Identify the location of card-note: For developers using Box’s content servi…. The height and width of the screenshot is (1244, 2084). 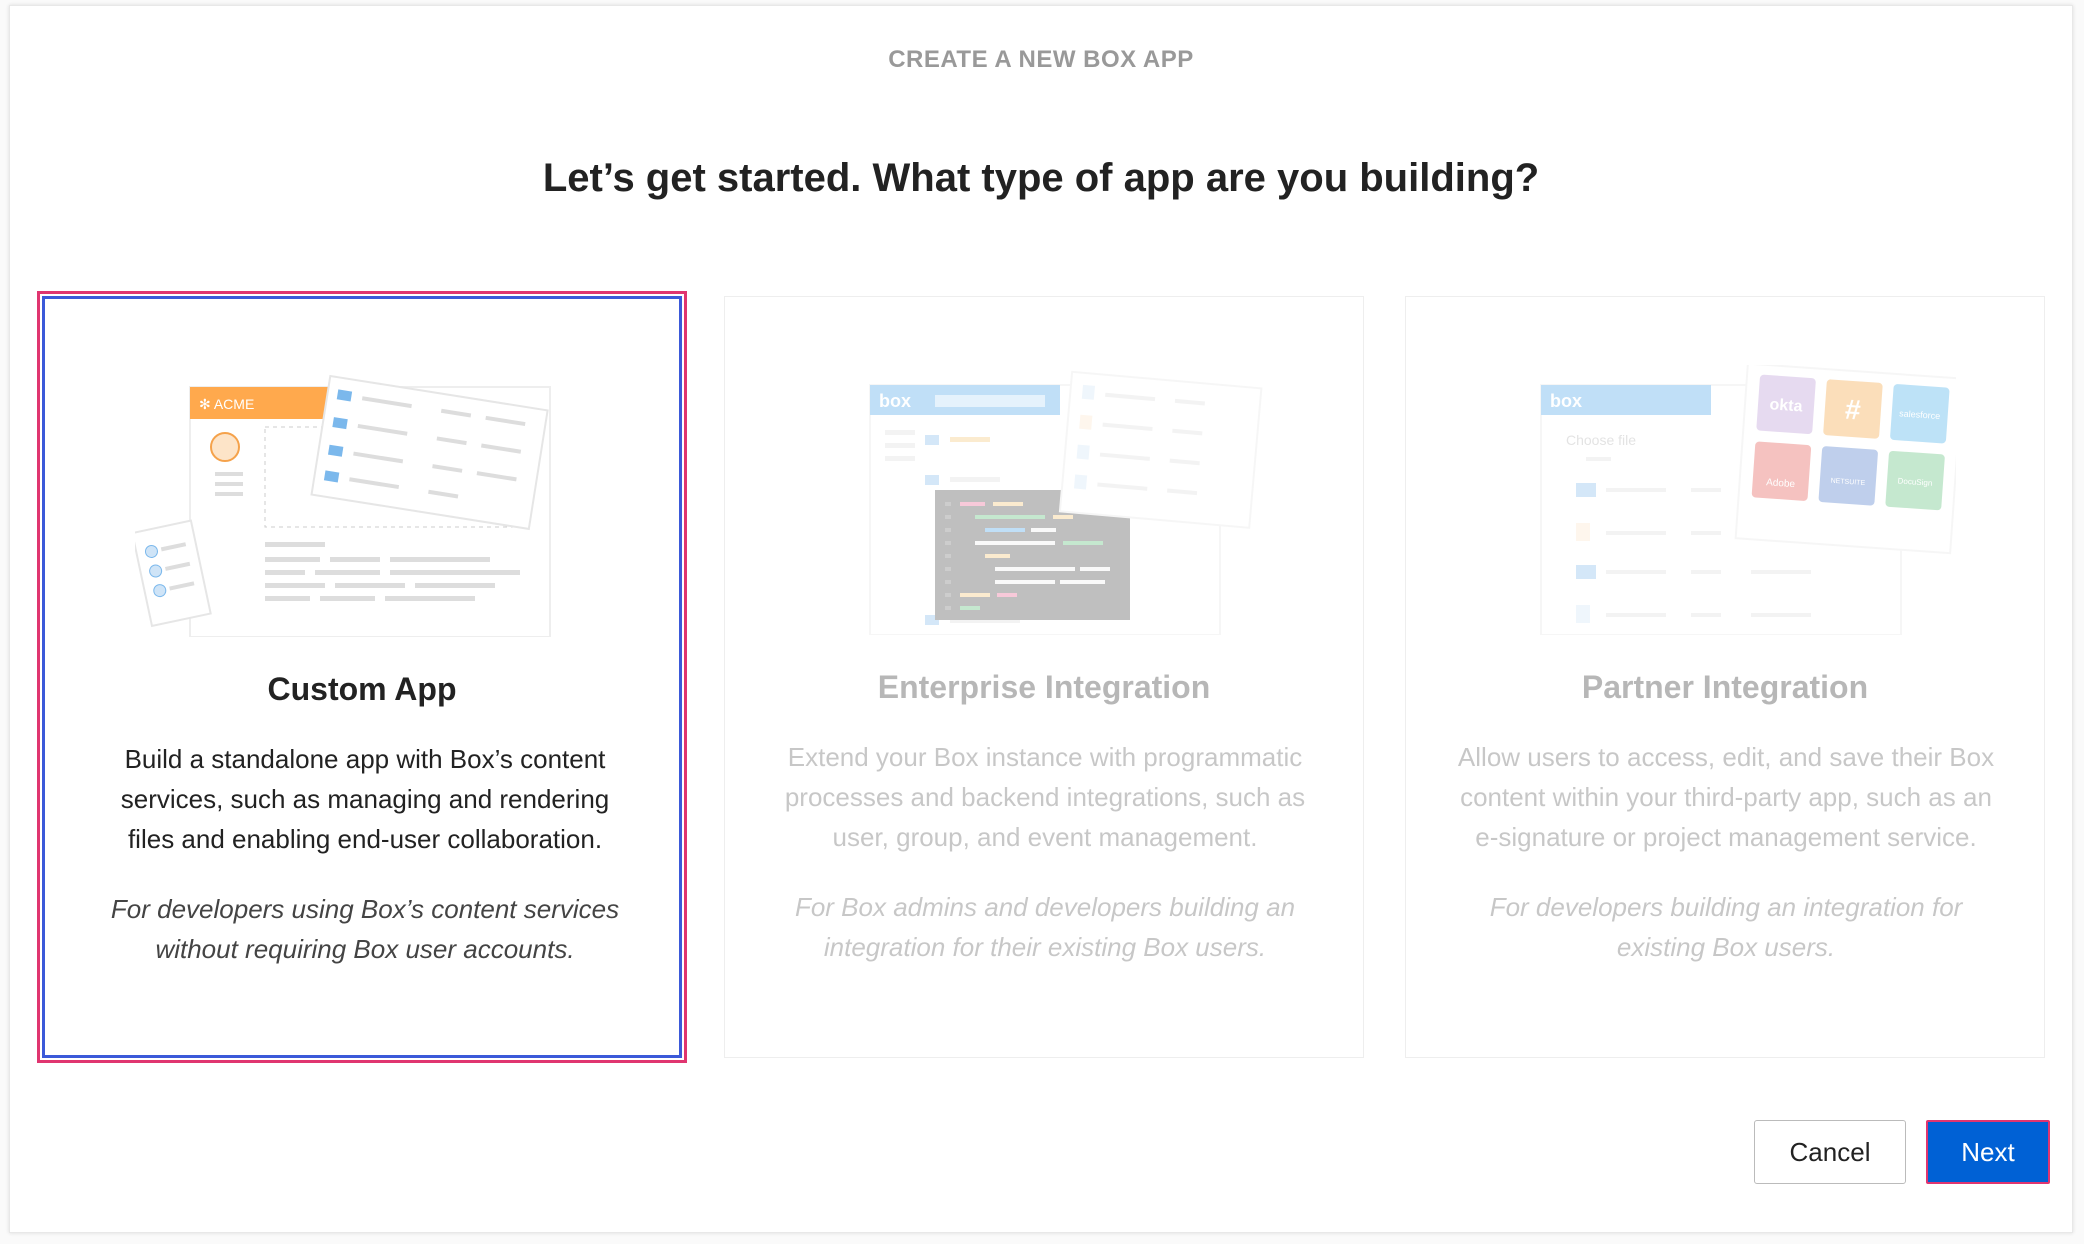
(365, 929).